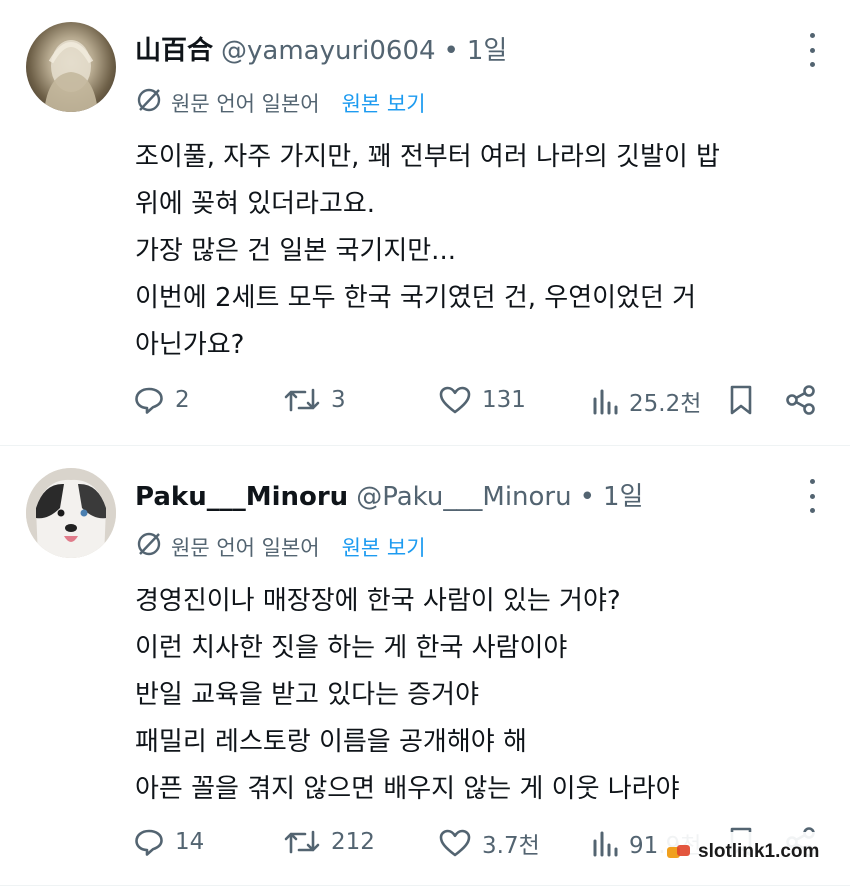  I want to click on like-button: 131, so click(482, 400).